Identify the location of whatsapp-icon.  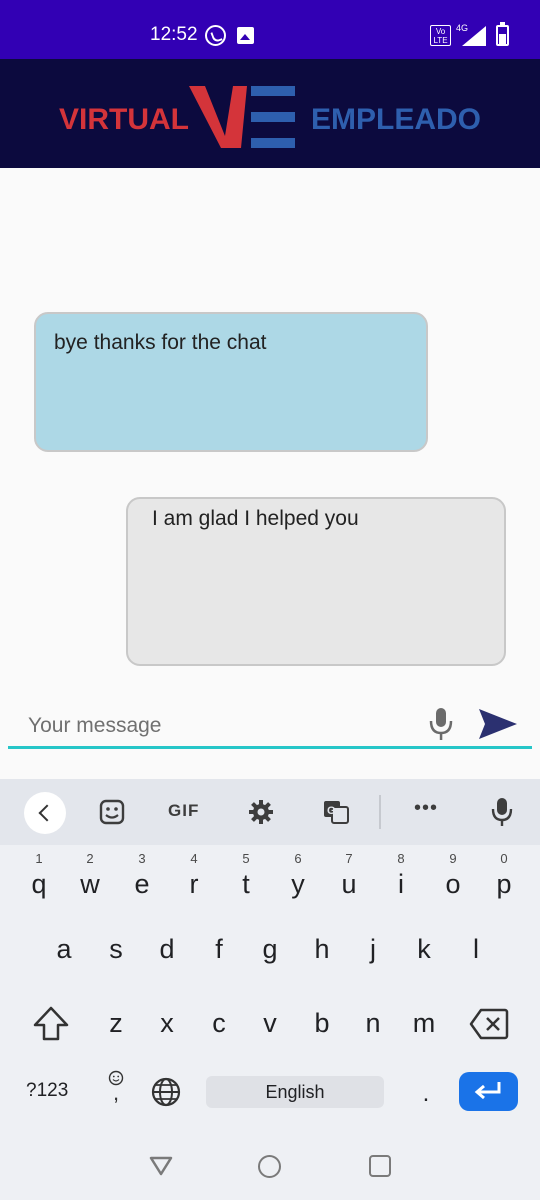
(215, 35).